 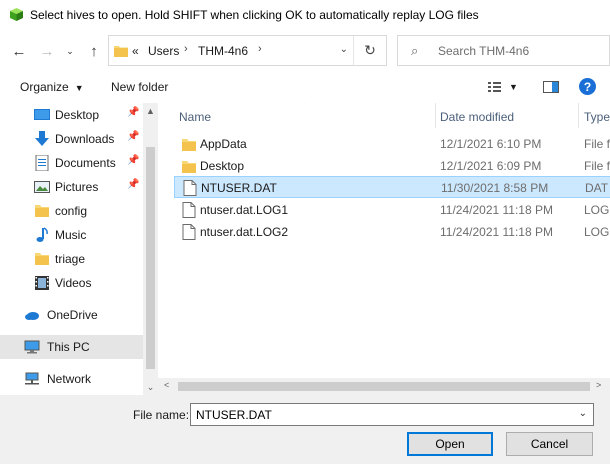 I want to click on recent-locations-chevron-icon: ⌄, so click(x=70, y=51).